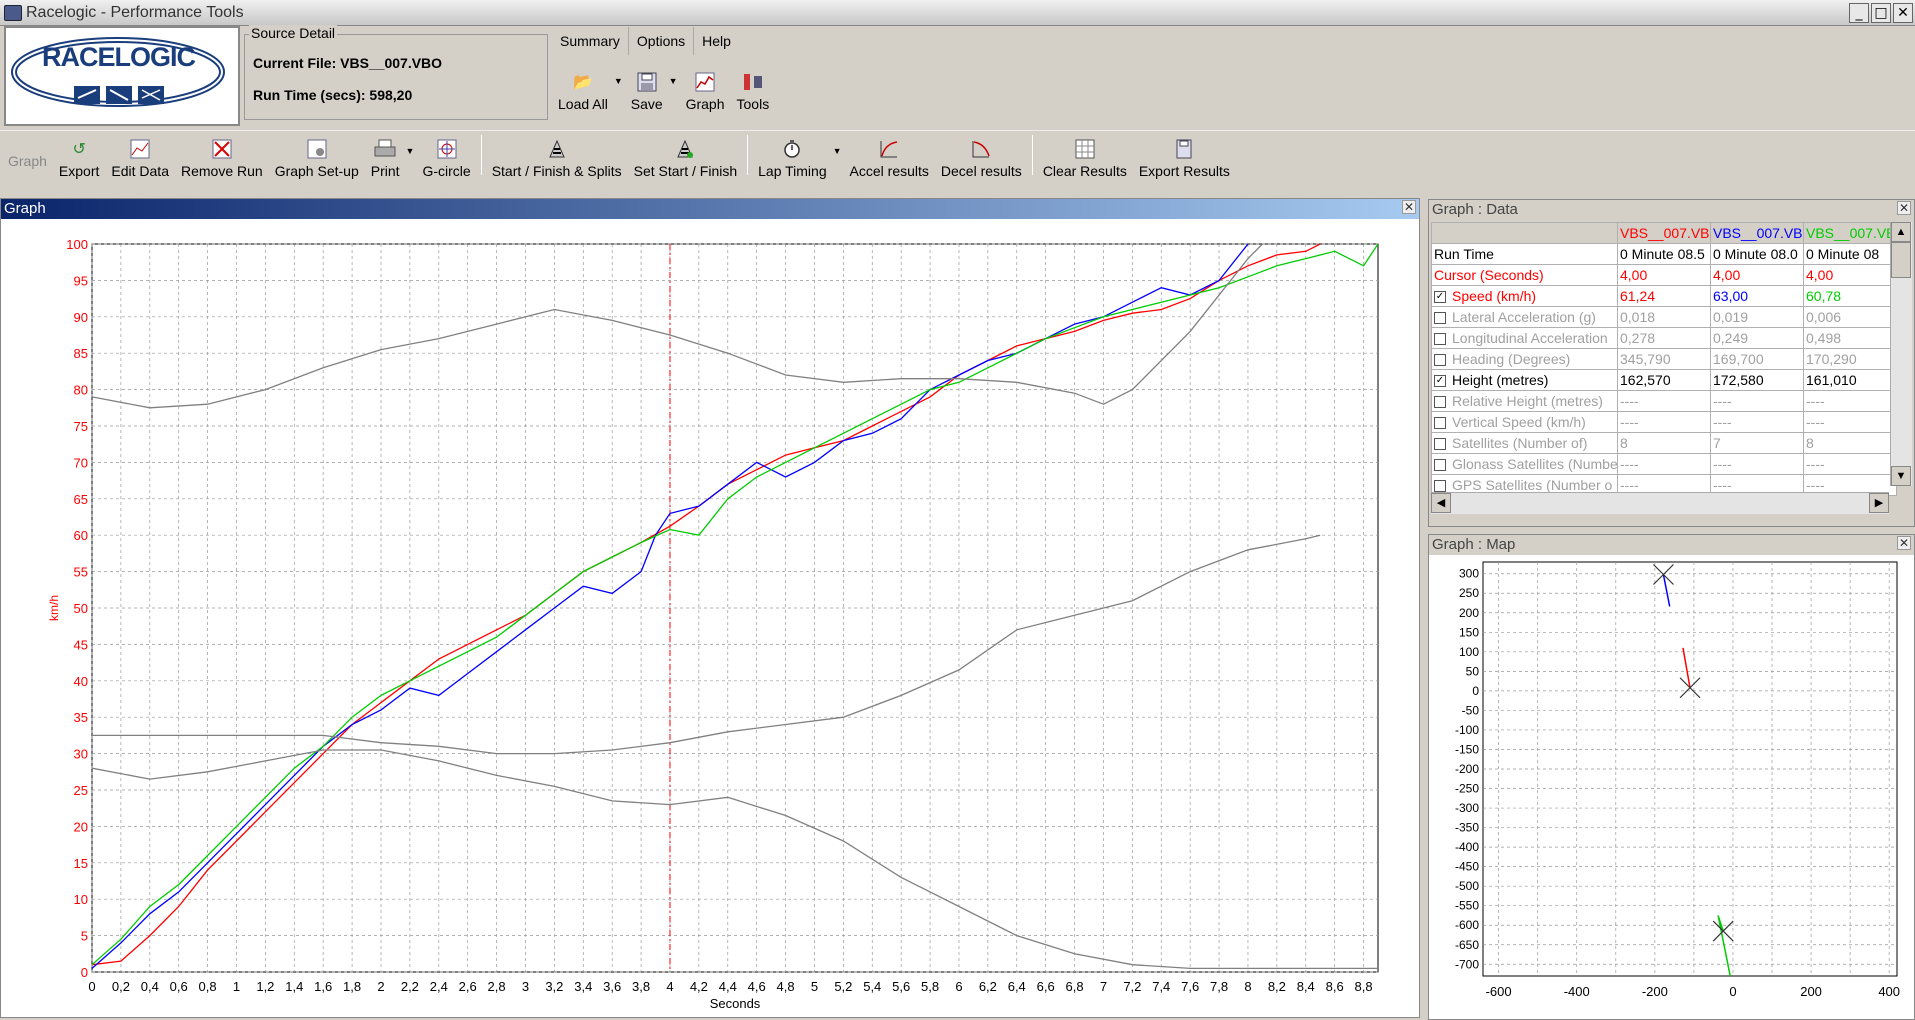  What do you see at coordinates (673, 81) in the screenshot?
I see `save-dropdown-icon: ▼` at bounding box center [673, 81].